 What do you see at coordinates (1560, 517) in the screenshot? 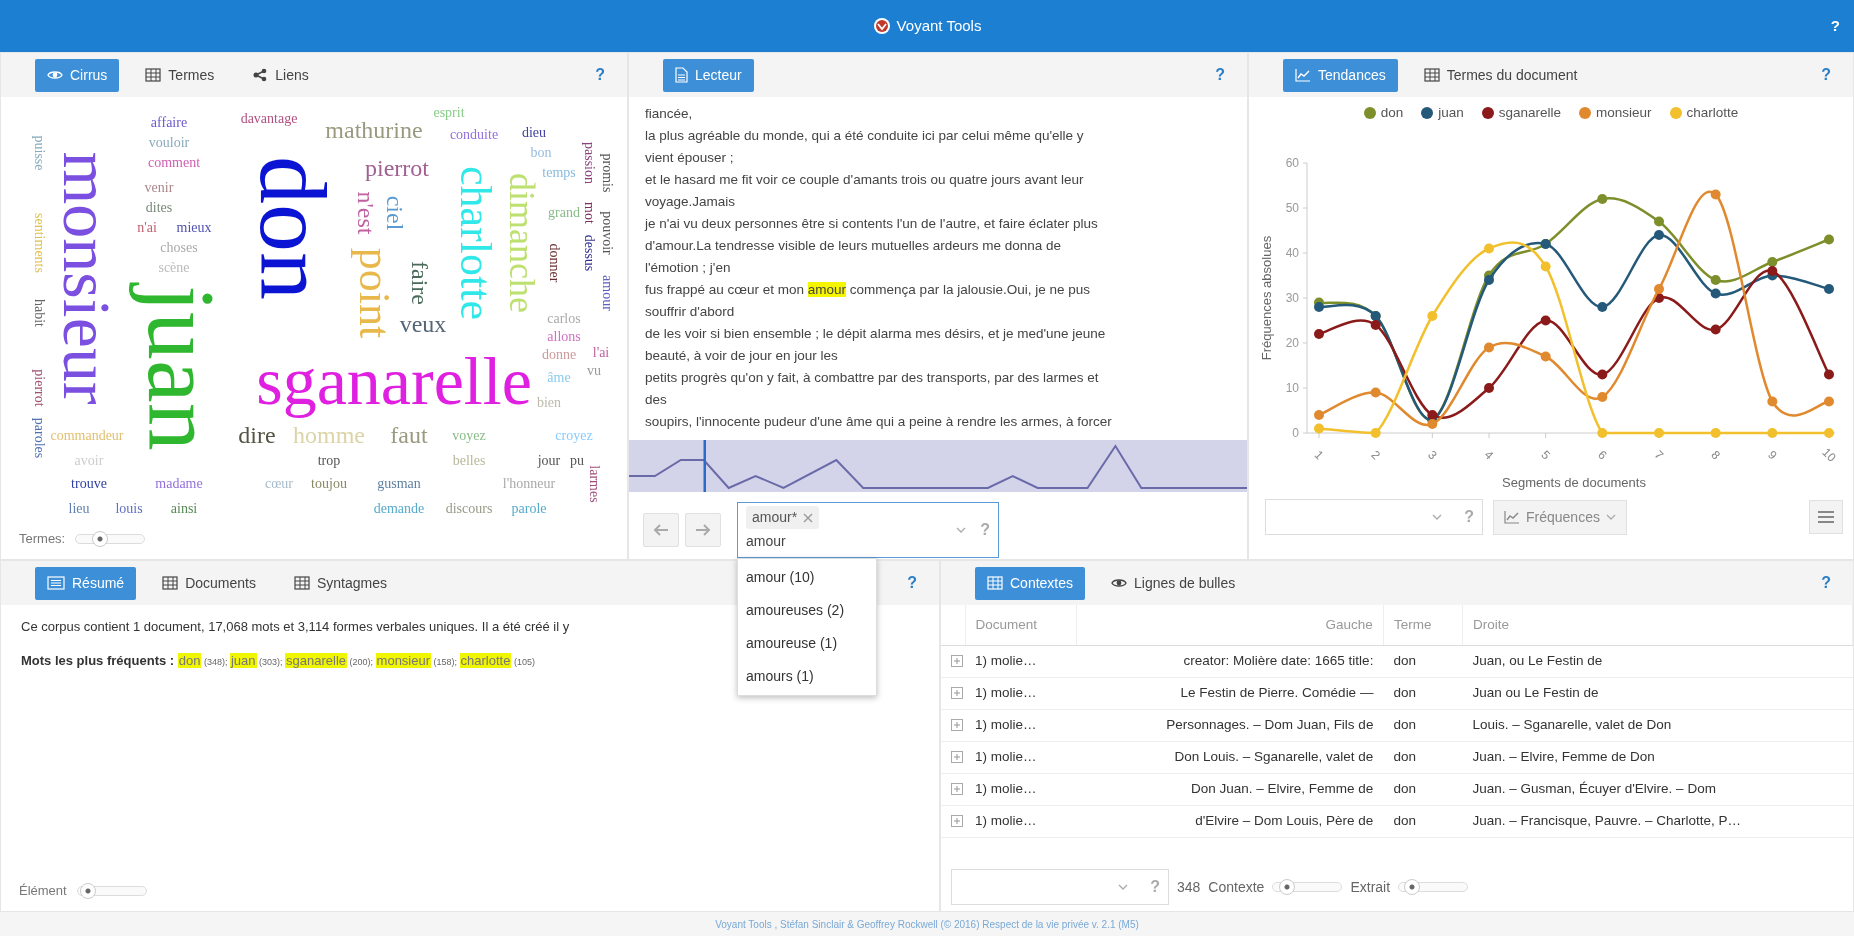
I see `frequencies-button: Fréquences` at bounding box center [1560, 517].